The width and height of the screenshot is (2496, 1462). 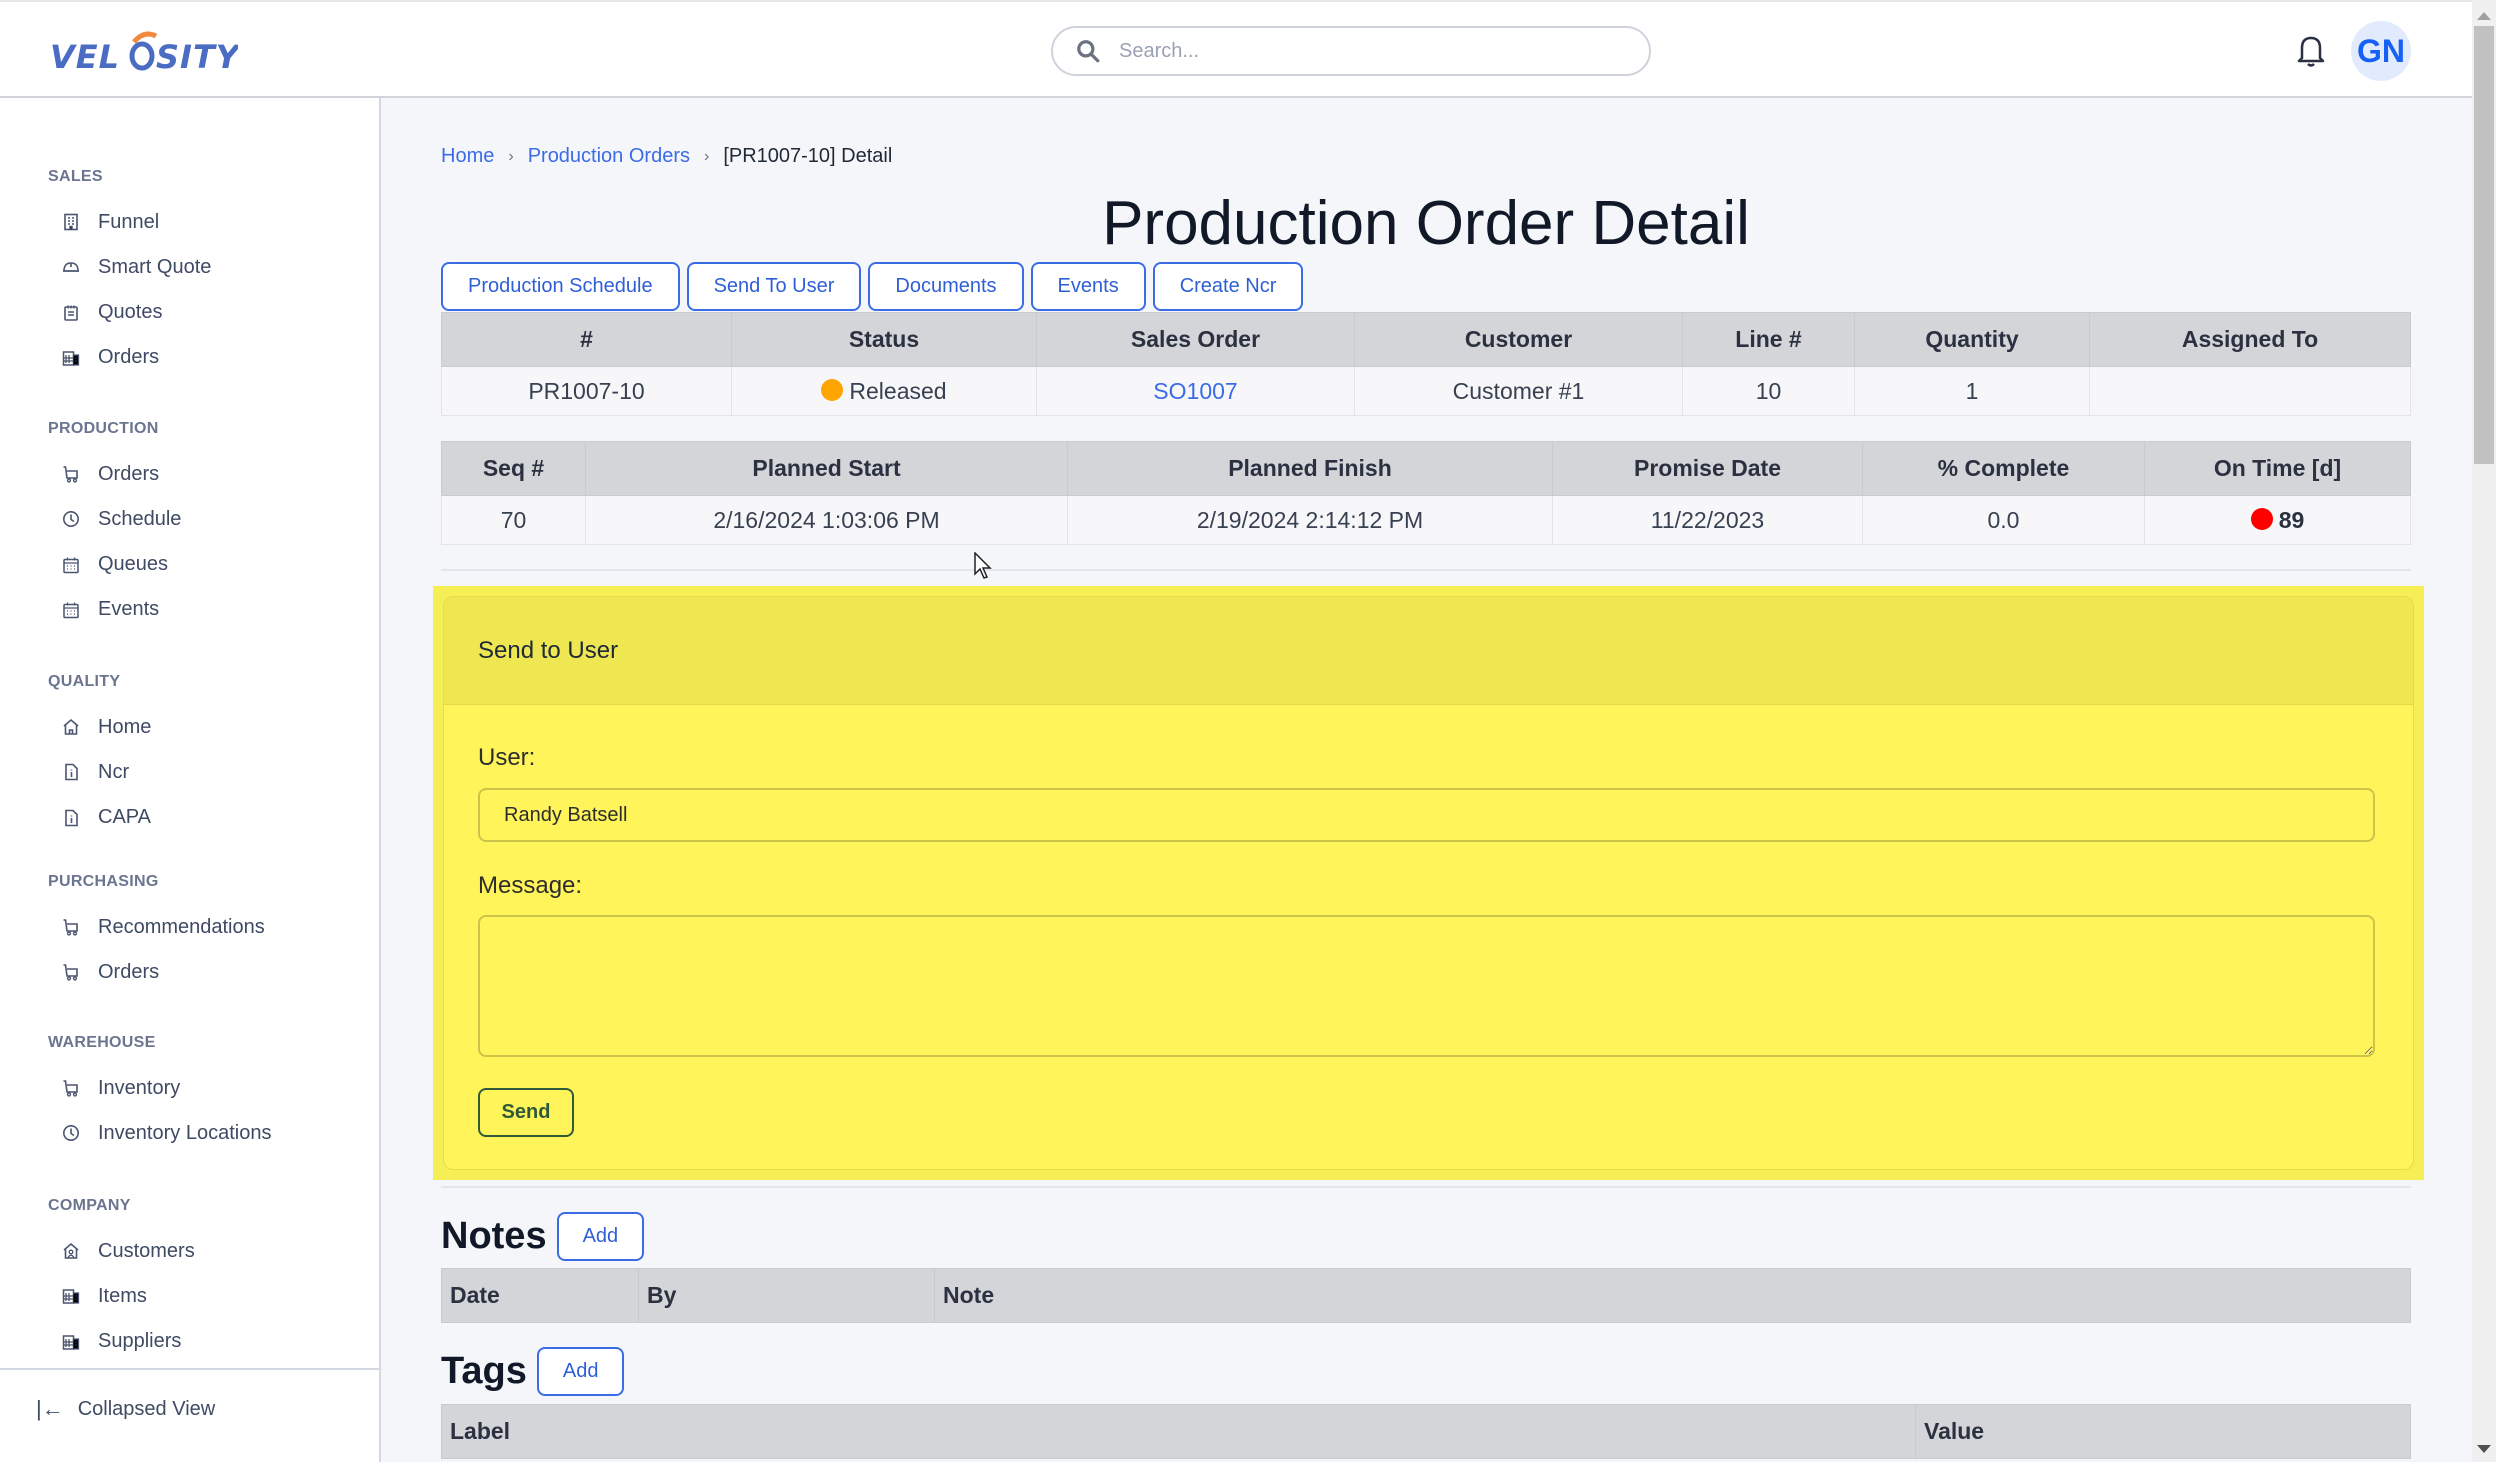 What do you see at coordinates (112, 313) in the screenshot?
I see `sidebar-item-sales-quotes: Quotes` at bounding box center [112, 313].